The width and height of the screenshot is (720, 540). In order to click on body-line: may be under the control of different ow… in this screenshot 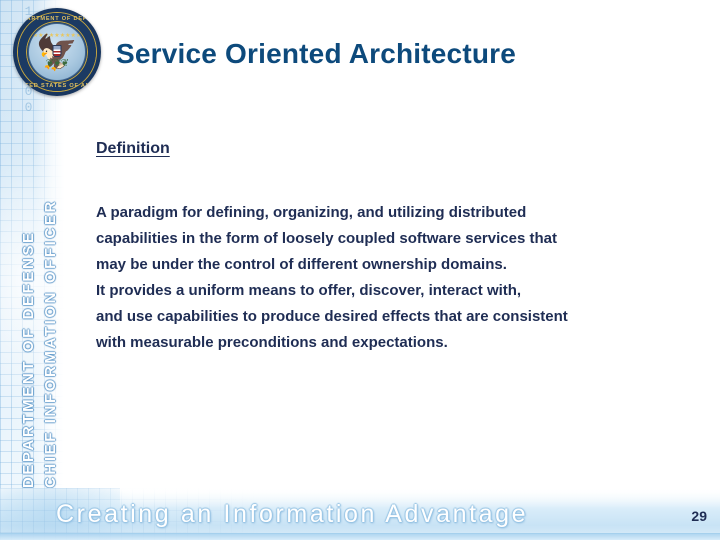, I will do `click(301, 264)`.